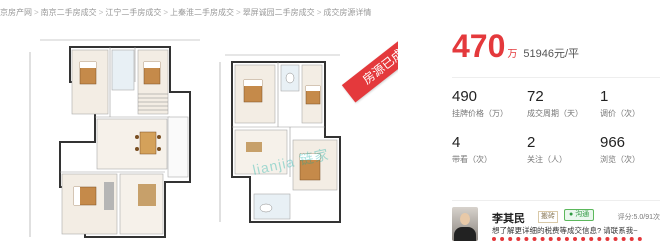 This screenshot has height=241, width=660. Describe the element at coordinates (547, 159) in the screenshot. I see `stat-label: 关注（人）` at that location.